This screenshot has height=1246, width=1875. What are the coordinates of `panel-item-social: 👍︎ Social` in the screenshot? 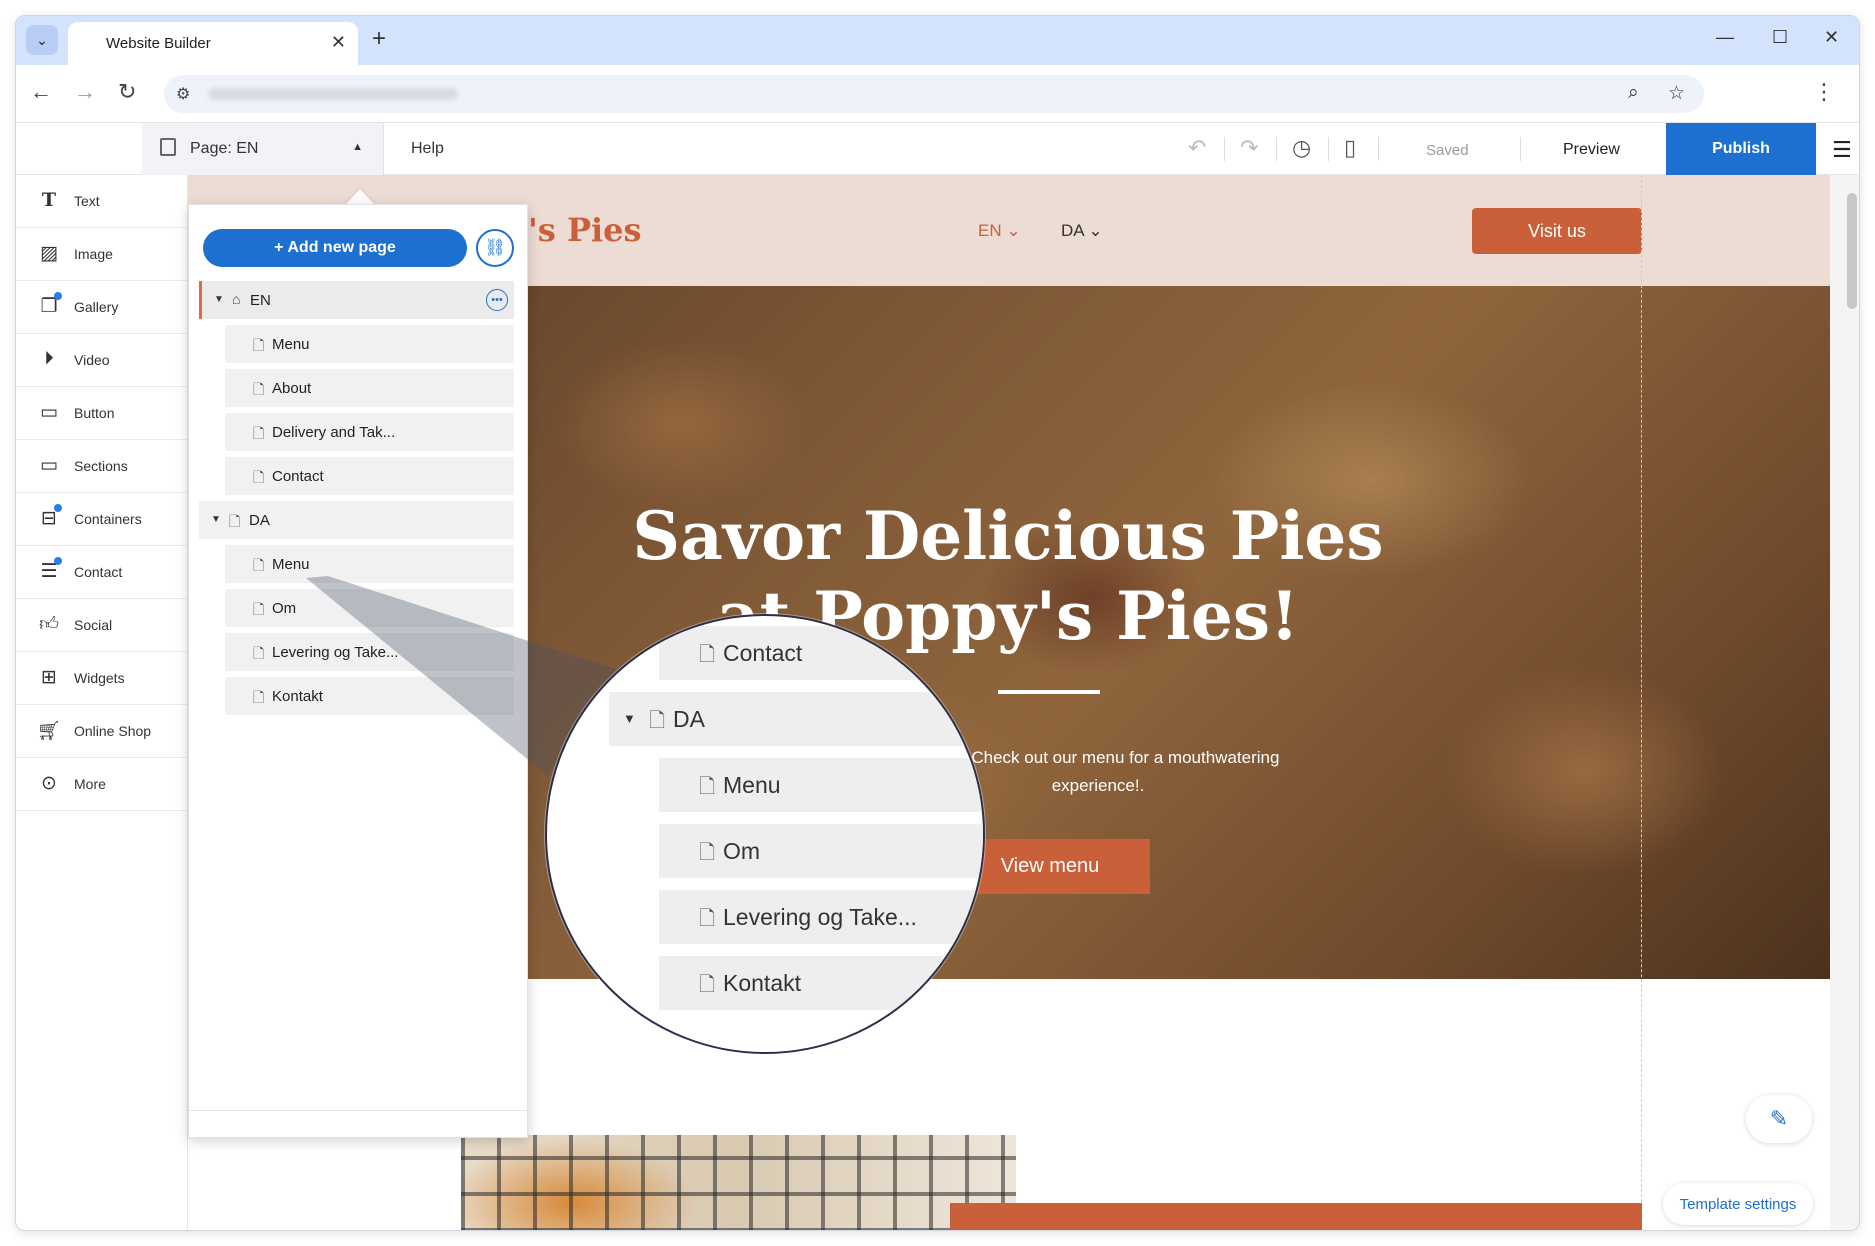 It's located at (102, 625).